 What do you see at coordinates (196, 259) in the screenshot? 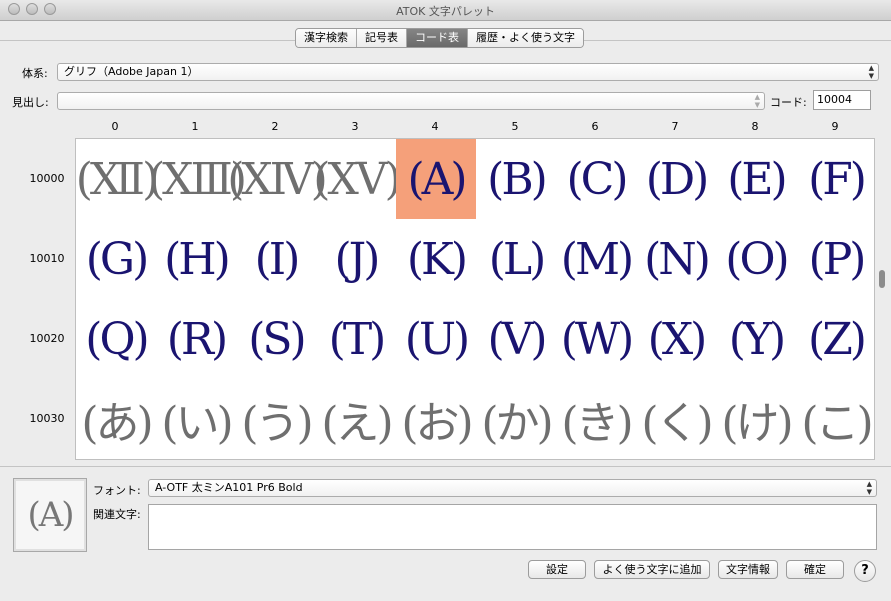
I see `glyph-cell: (H)` at bounding box center [196, 259].